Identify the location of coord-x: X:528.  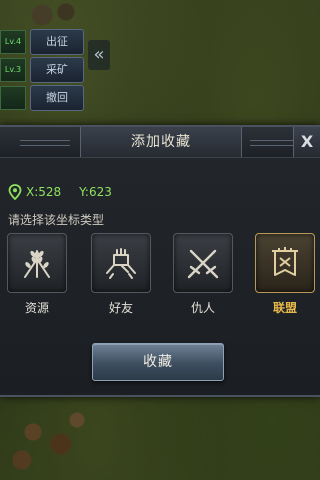
(44, 192).